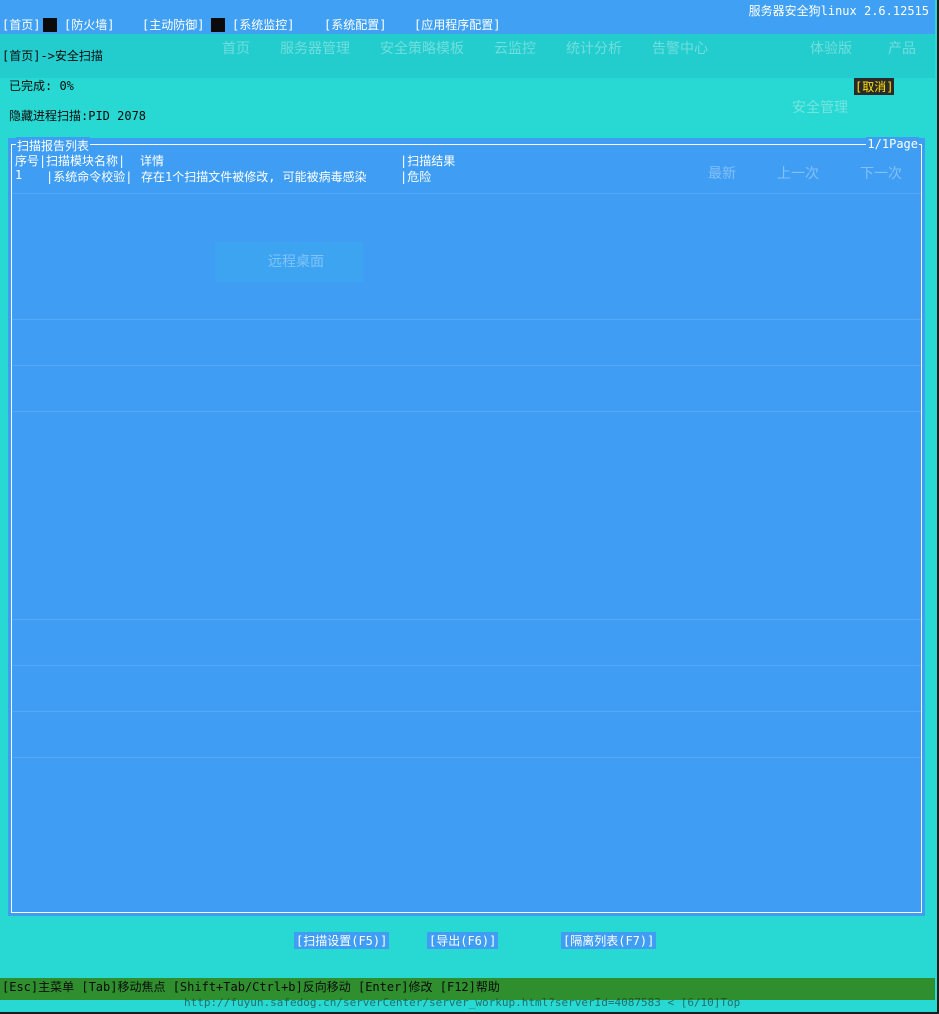 Image resolution: width=939 pixels, height=1014 pixels. Describe the element at coordinates (86, 161) in the screenshot. I see `col-header-module: 扫描模块名称|` at that location.